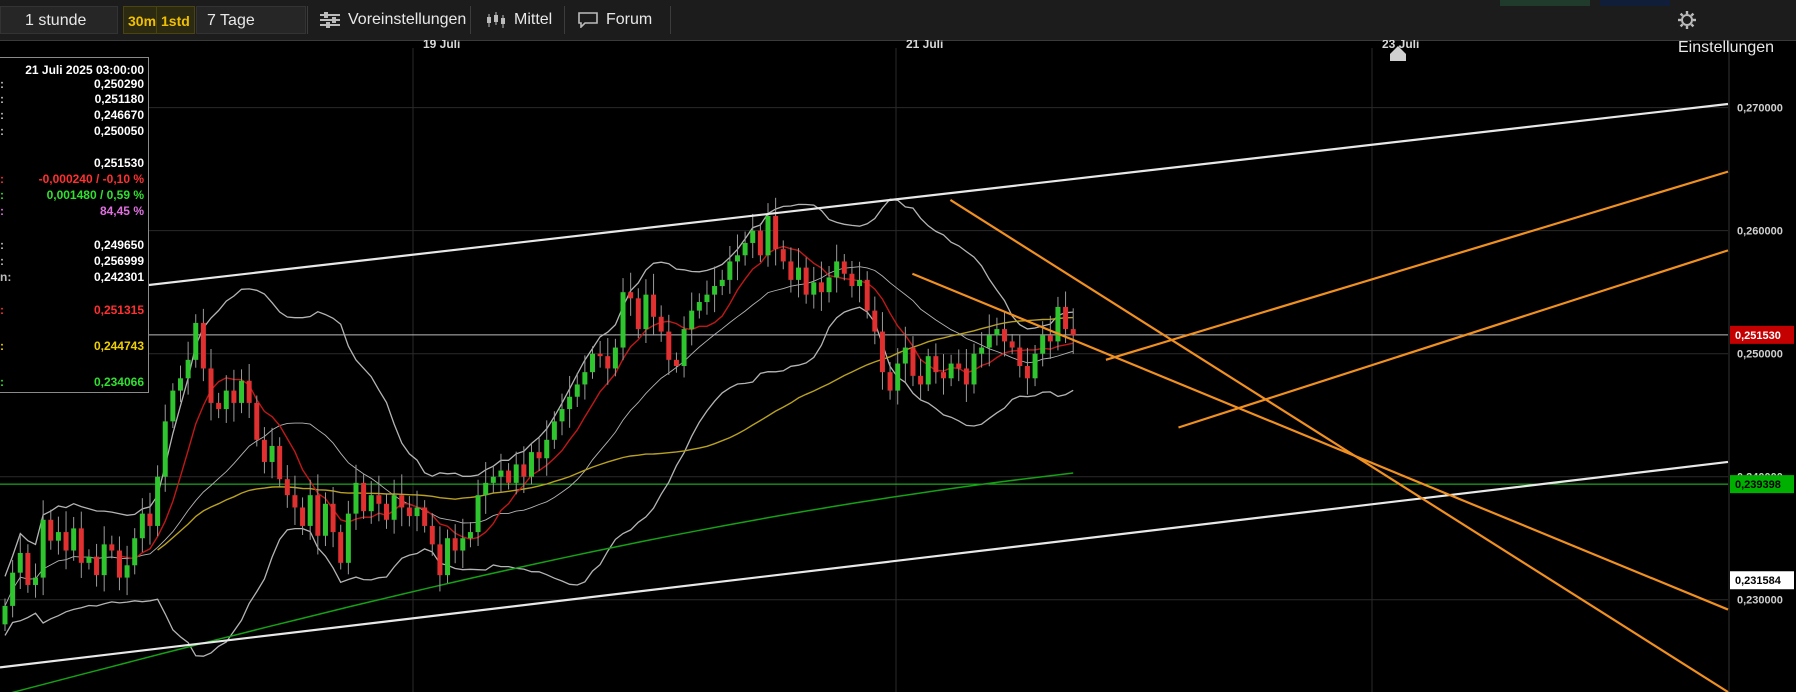  Describe the element at coordinates (118, 261) in the screenshot. I see `info-row-value: 0,256999` at that location.